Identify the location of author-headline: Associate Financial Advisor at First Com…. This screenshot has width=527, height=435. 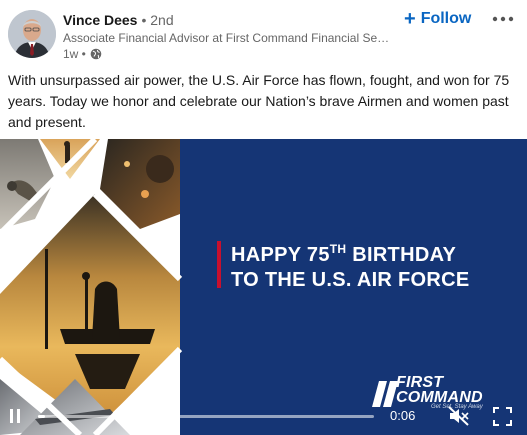
(228, 38).